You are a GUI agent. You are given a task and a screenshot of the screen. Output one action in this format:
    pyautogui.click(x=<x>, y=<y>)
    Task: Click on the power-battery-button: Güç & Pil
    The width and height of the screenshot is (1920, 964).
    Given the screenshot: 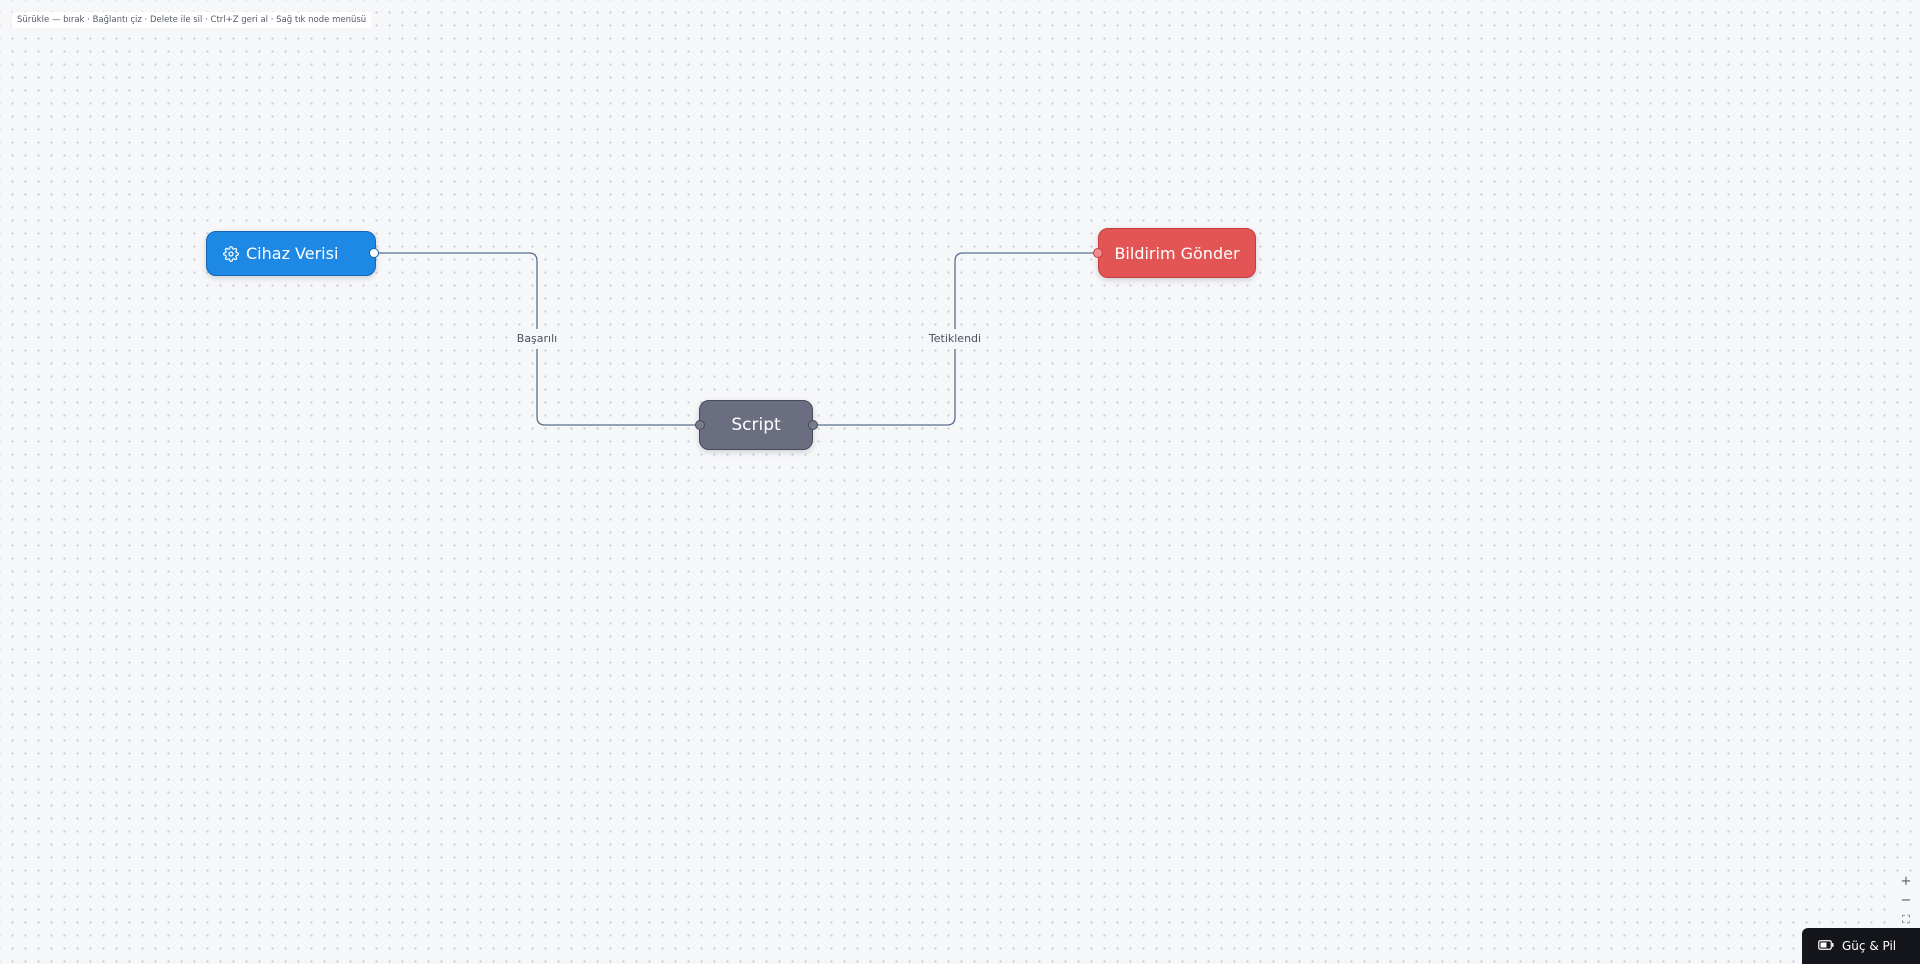 What is the action you would take?
    pyautogui.click(x=1861, y=946)
    